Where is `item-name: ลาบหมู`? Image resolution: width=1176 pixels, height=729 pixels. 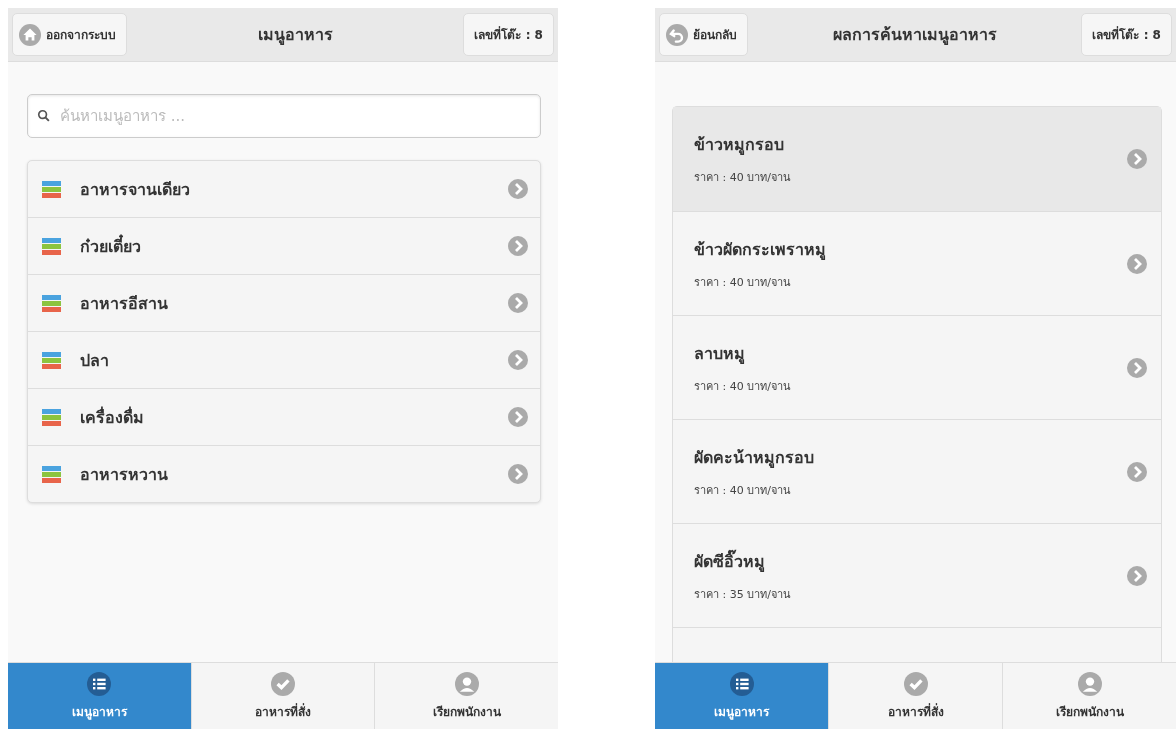 item-name: ลาบหมู is located at coordinates (720, 354).